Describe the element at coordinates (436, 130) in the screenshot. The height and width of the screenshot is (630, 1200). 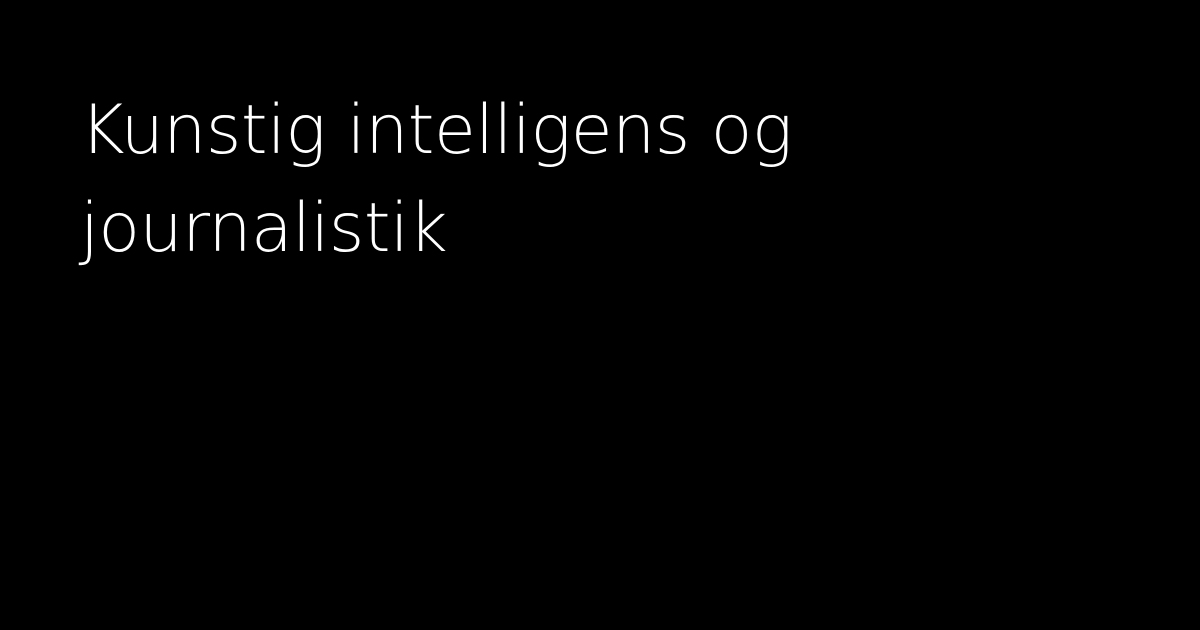
I see `title-line-1: Kunstig intelligens og` at that location.